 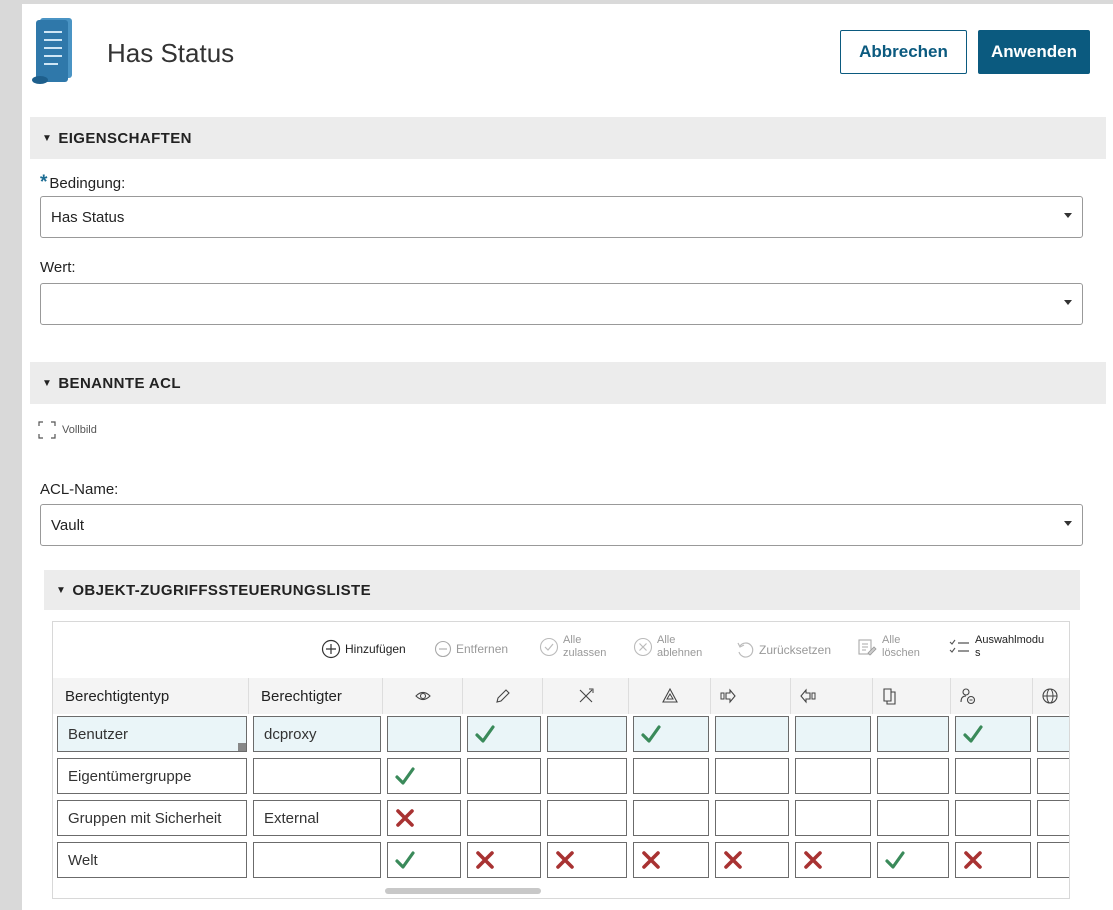 I want to click on section-properties-header: ▼ EIGENSCHAFTEN, so click(x=568, y=138).